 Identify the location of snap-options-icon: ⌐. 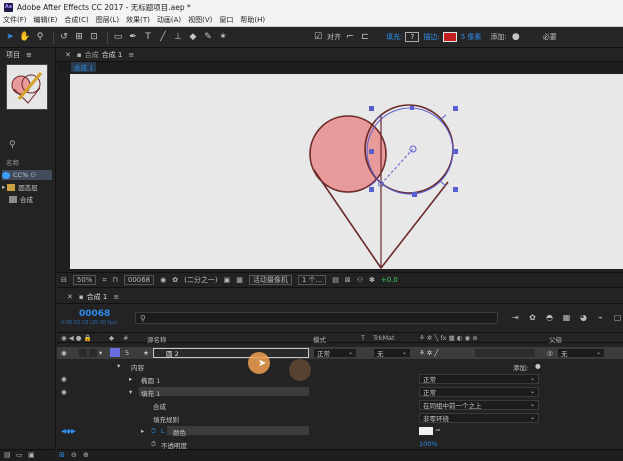
(350, 37).